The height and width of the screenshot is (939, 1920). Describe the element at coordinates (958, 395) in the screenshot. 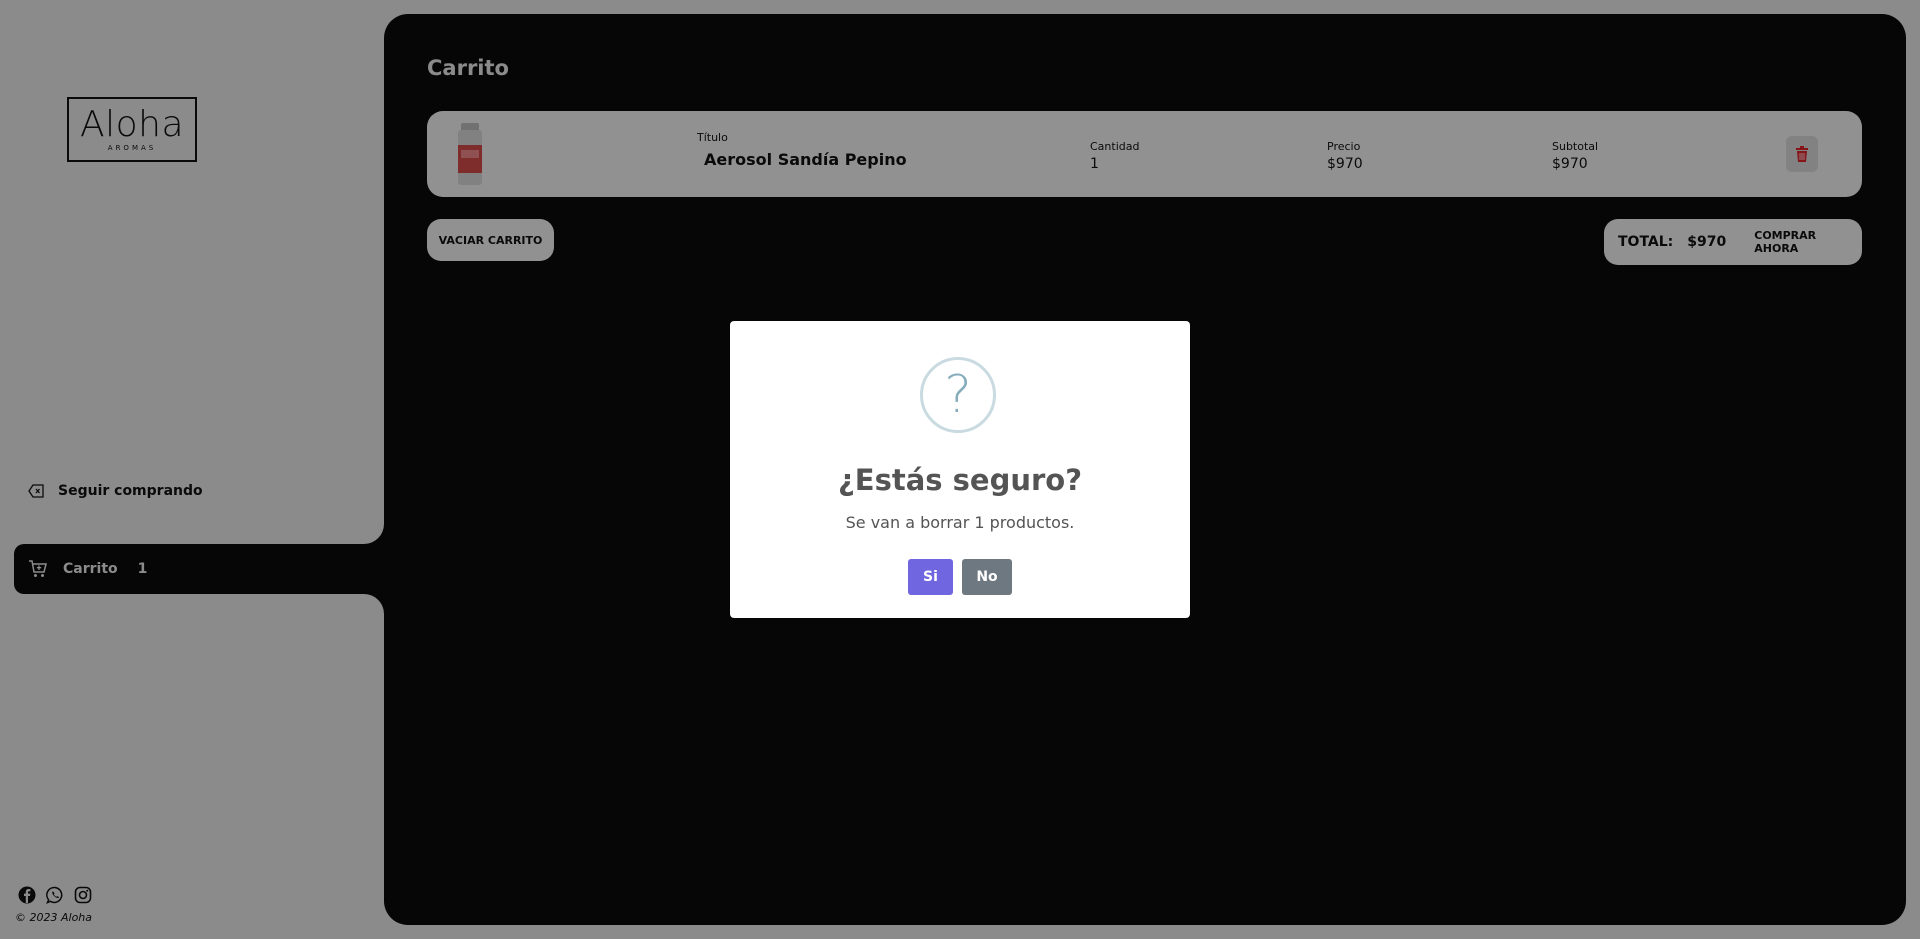

I see `question-icon: ?` at that location.